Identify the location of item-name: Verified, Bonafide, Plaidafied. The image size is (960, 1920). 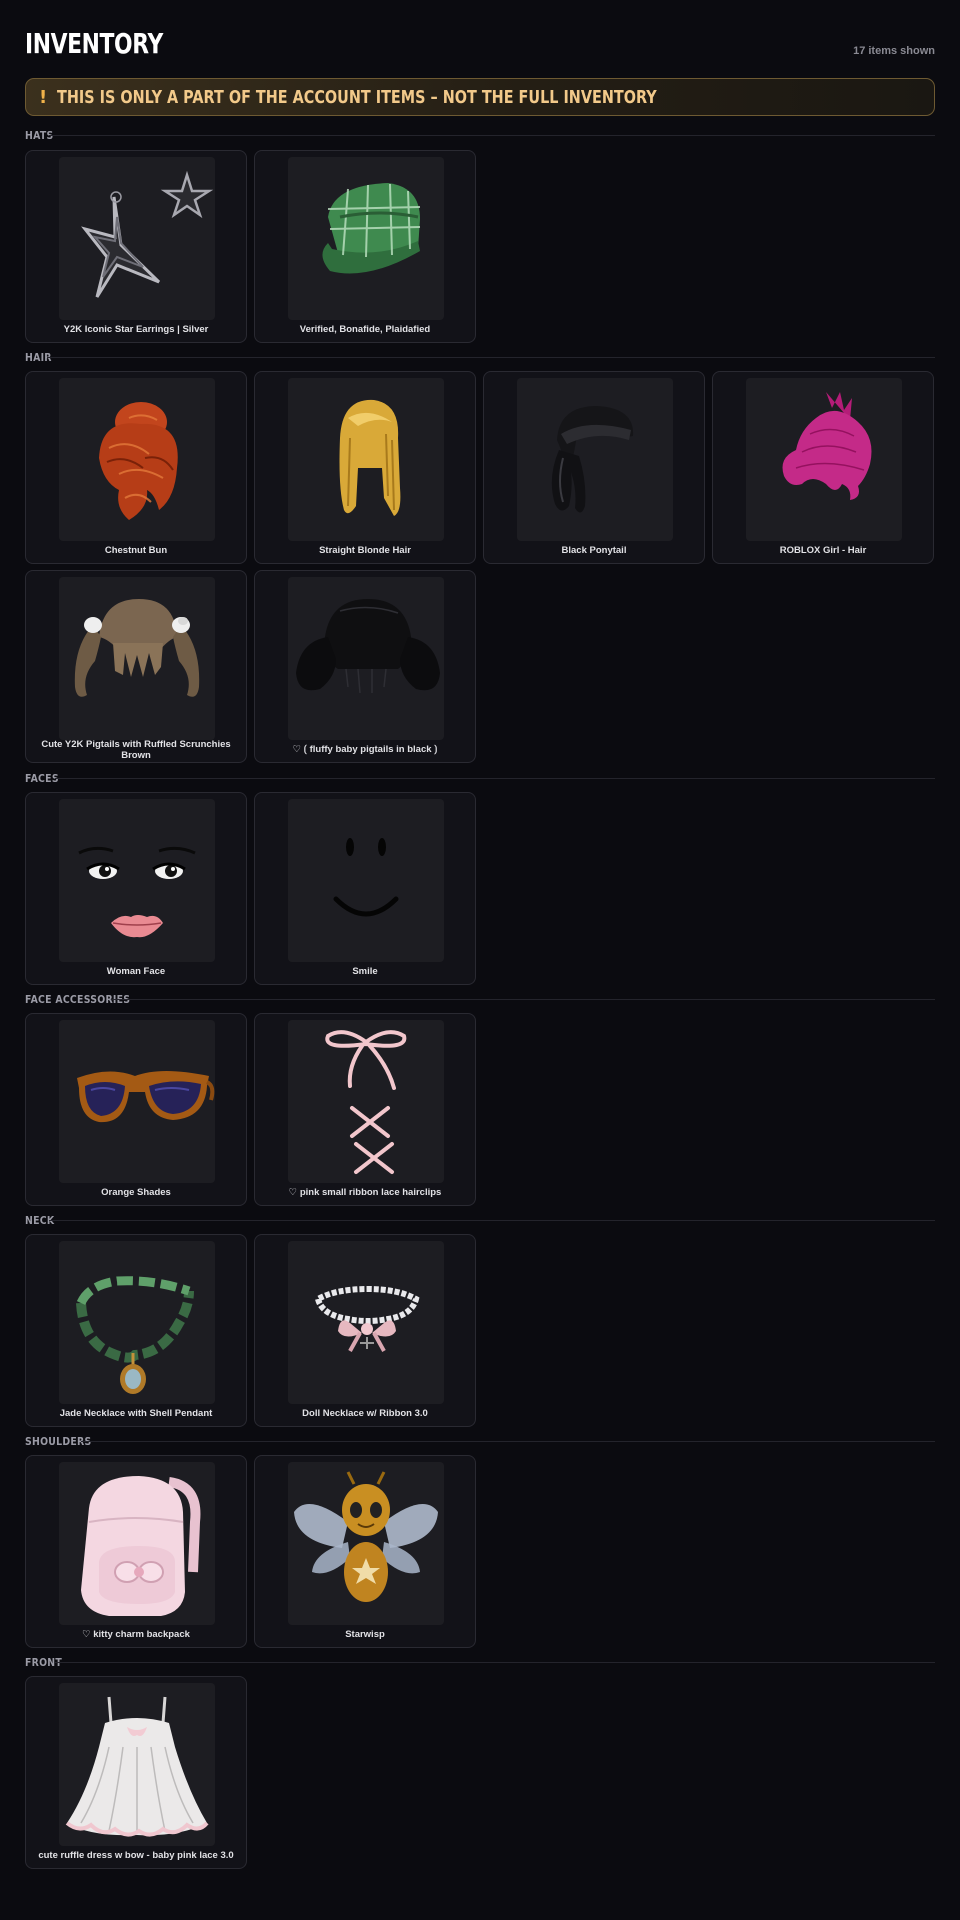
(365, 329).